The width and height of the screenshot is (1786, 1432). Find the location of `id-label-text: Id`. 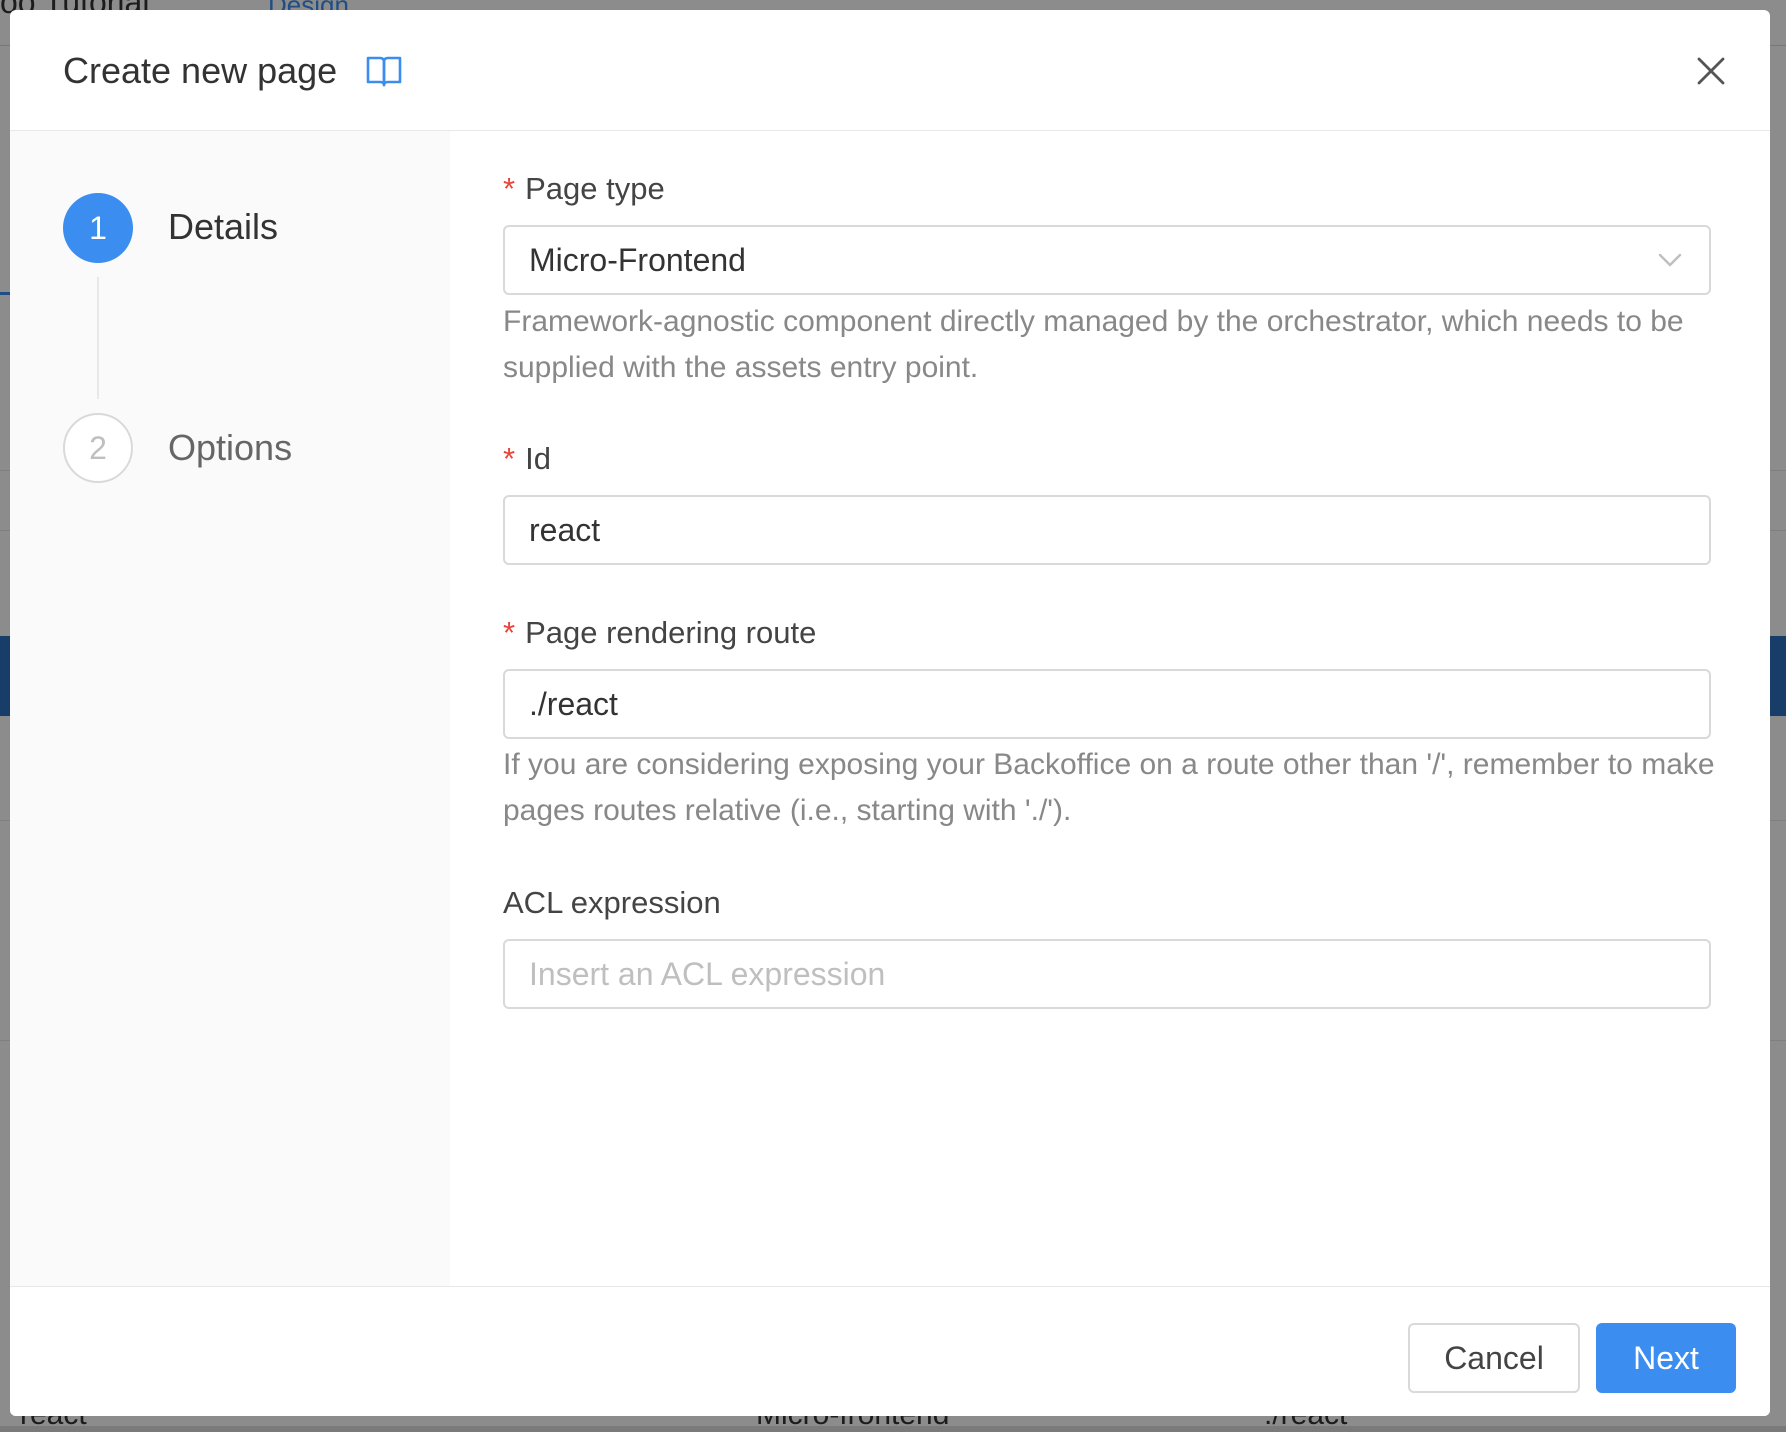

id-label-text: Id is located at coordinates (538, 458).